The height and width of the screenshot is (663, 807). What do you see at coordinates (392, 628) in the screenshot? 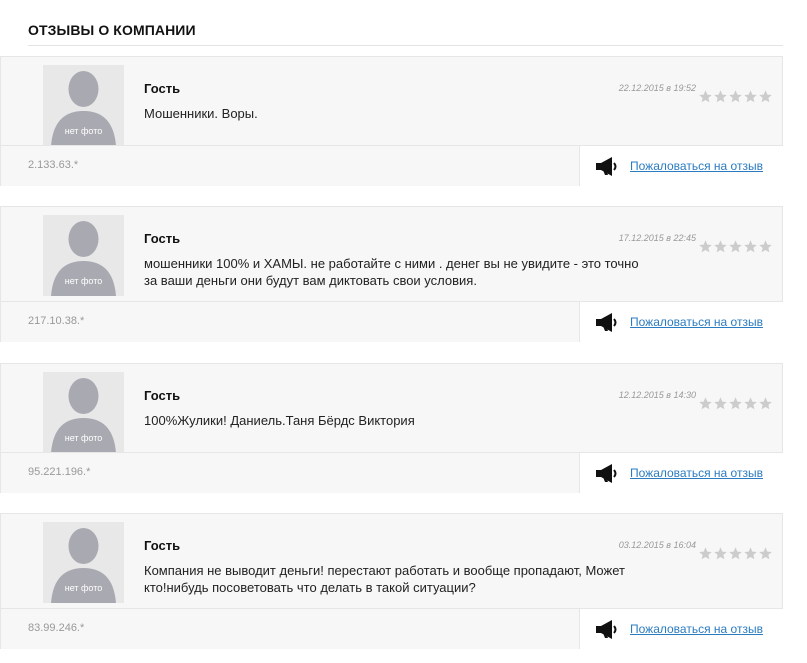
I see `review-footer: 83.99.246.* Пожаловаться на отзыв` at bounding box center [392, 628].